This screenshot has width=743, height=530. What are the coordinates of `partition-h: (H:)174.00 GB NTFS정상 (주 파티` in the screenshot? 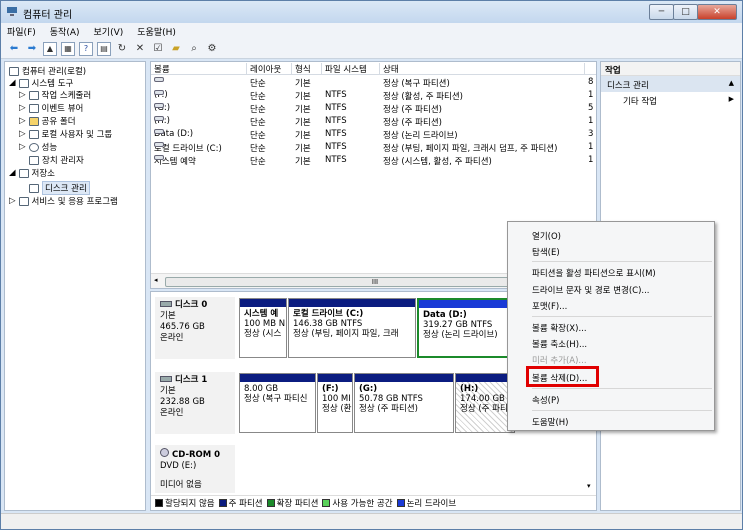 It's located at (485, 403).